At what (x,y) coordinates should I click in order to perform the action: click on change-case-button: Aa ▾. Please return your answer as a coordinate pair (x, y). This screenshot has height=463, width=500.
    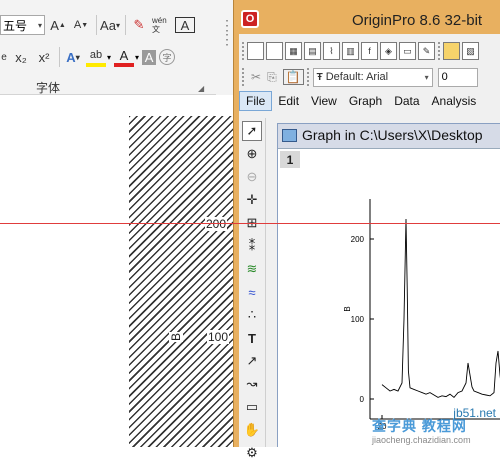
    Looking at the image, I should click on (110, 25).